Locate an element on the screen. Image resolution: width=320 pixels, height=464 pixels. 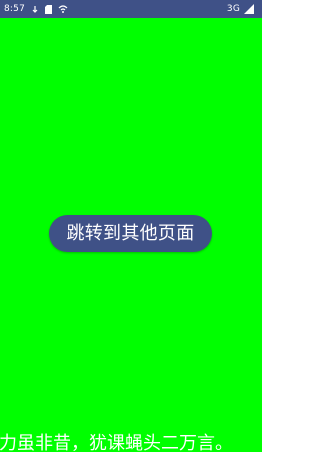
navigate-to-other-page-button: 跳转到其他页面 is located at coordinates (130, 233).